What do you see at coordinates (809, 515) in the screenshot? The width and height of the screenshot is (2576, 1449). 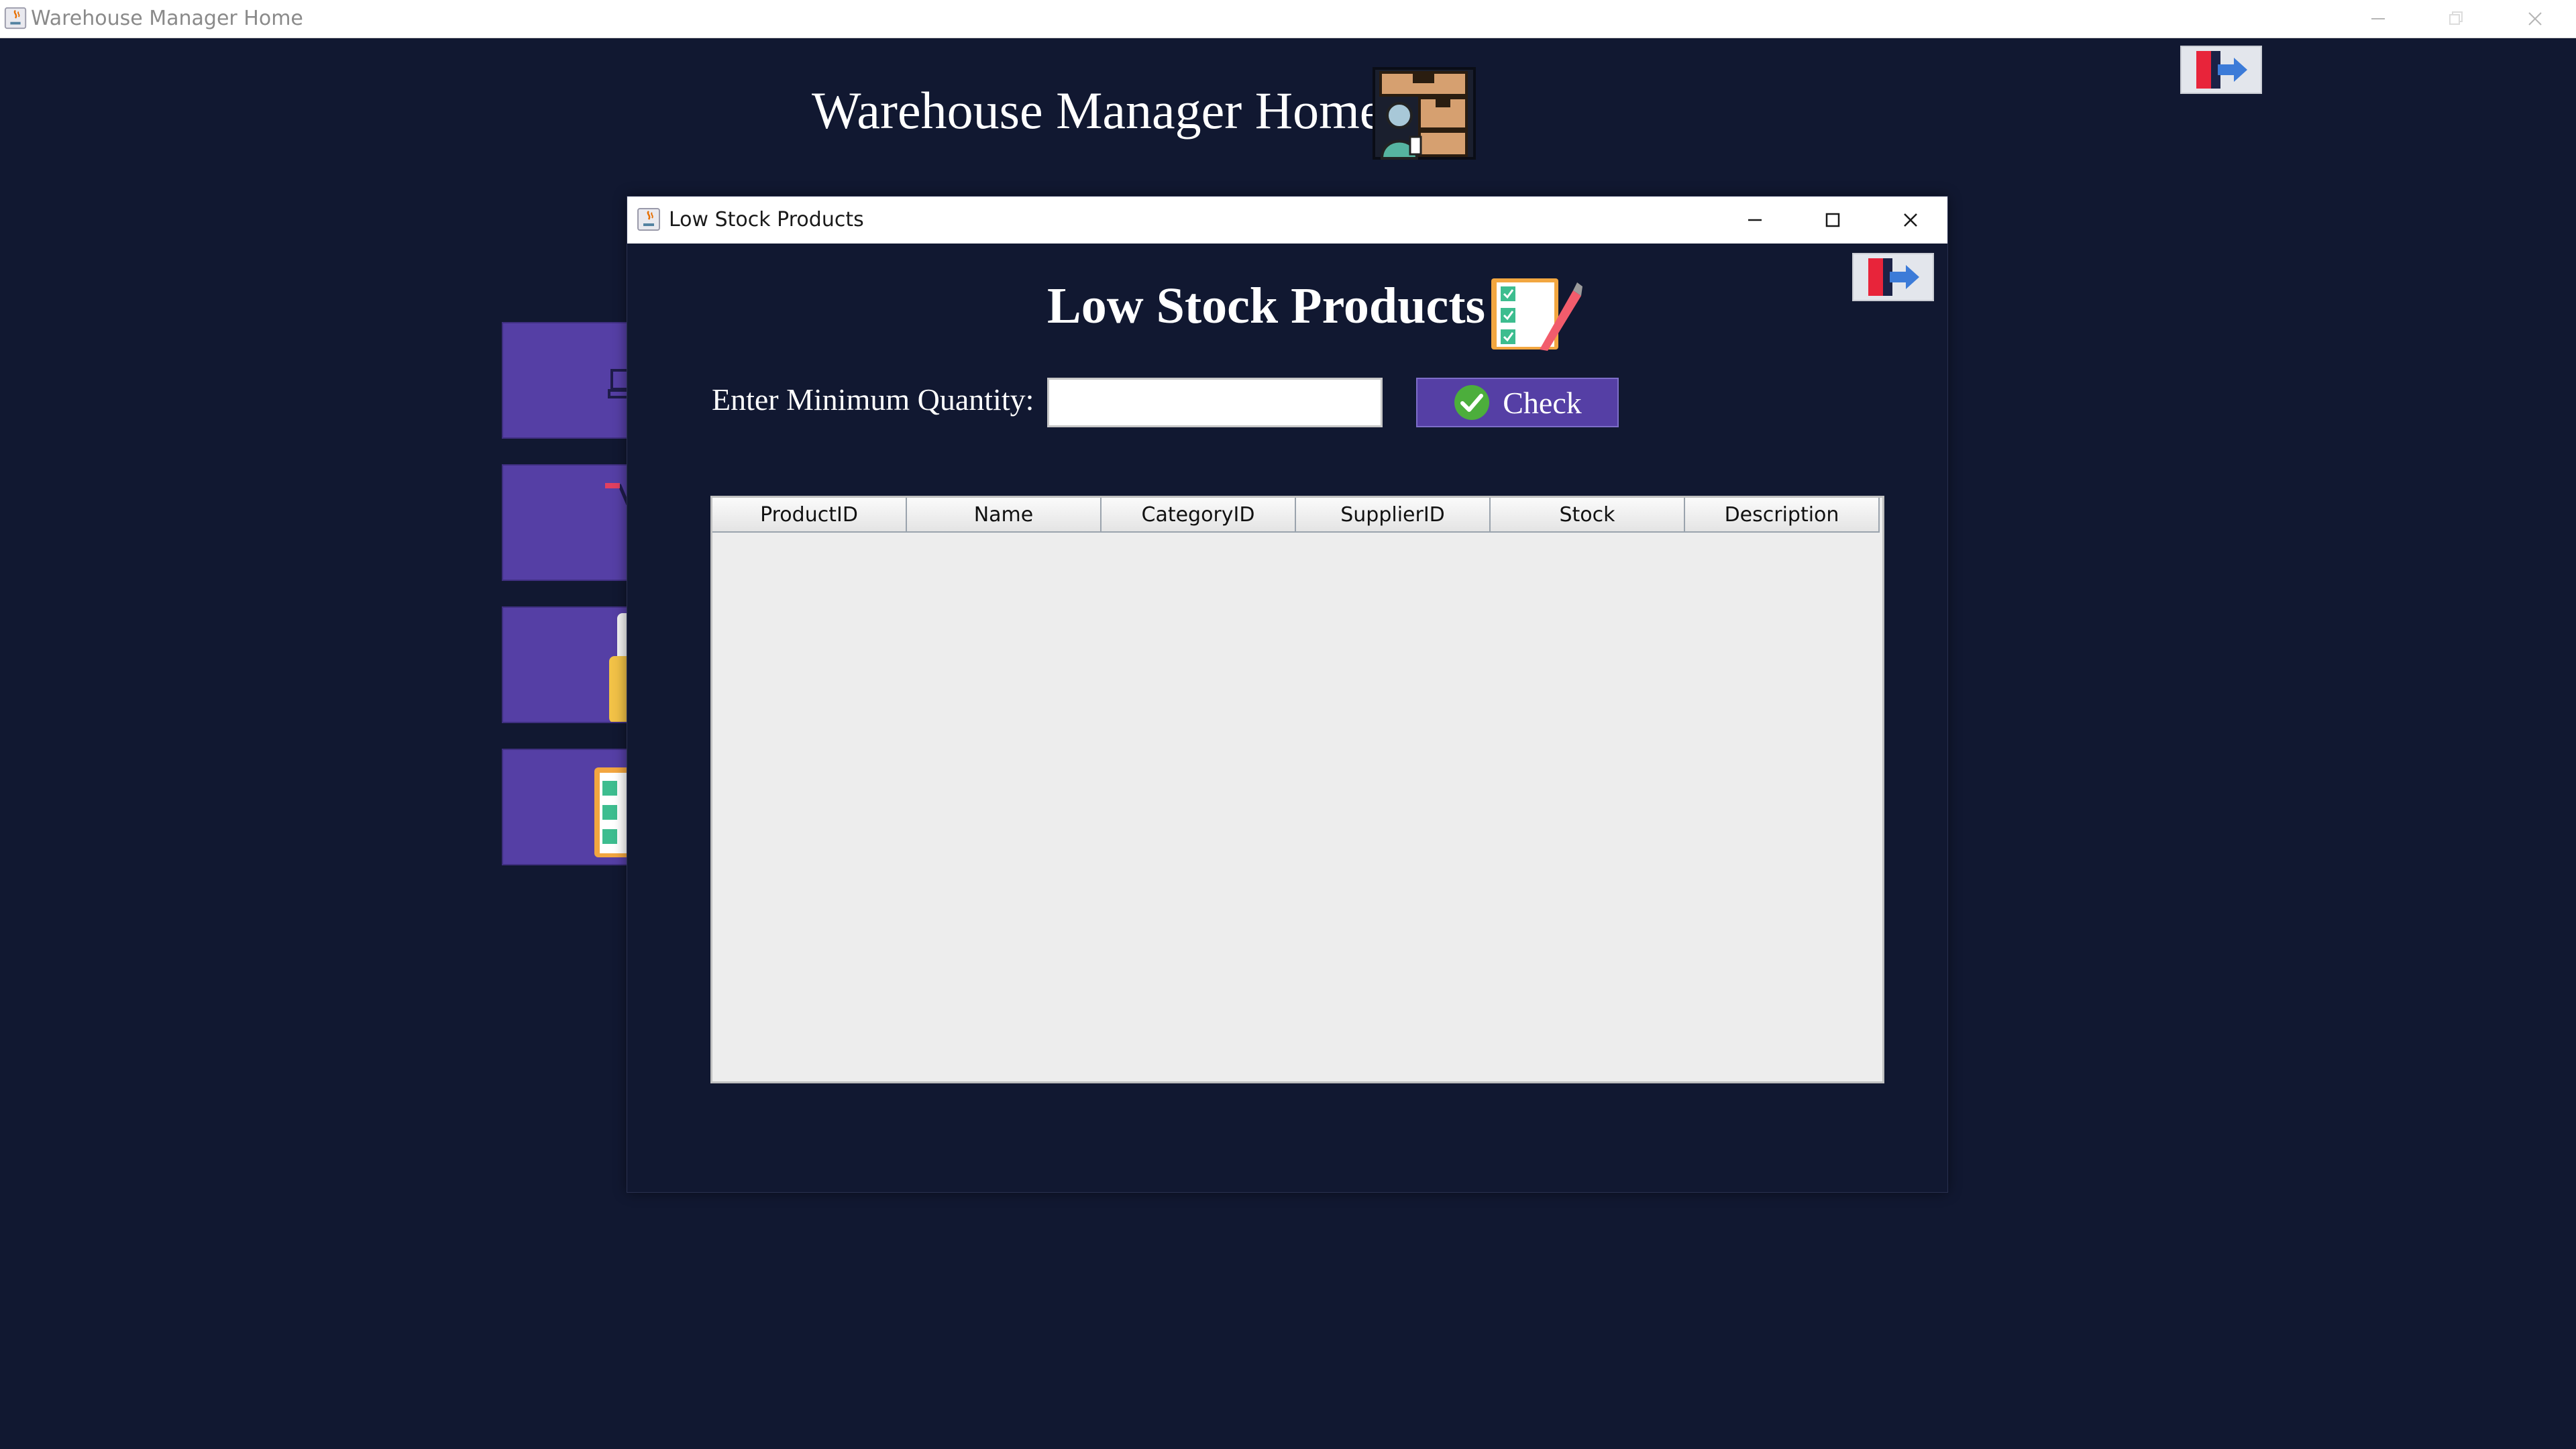 I see `column-header-productid: ProductID` at bounding box center [809, 515].